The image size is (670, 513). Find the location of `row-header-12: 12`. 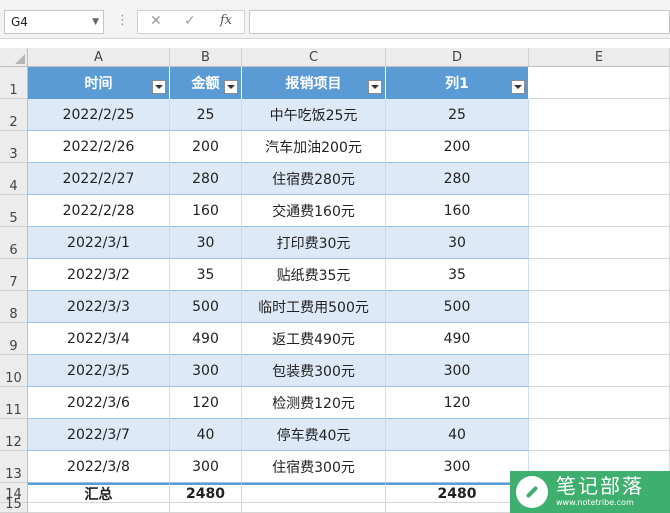

row-header-12: 12 is located at coordinates (14, 435).